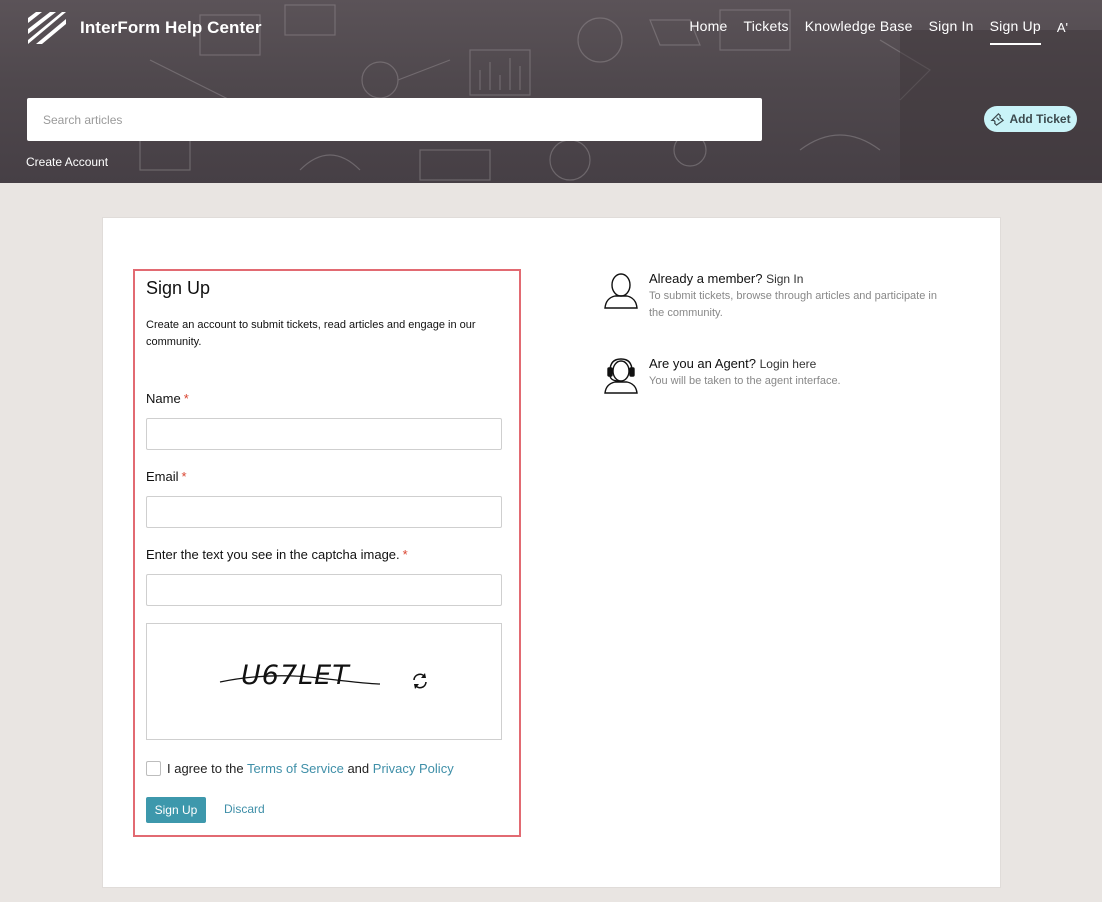 The width and height of the screenshot is (1102, 902). What do you see at coordinates (295, 675) in the screenshot?
I see `captcha-text: U67LET` at bounding box center [295, 675].